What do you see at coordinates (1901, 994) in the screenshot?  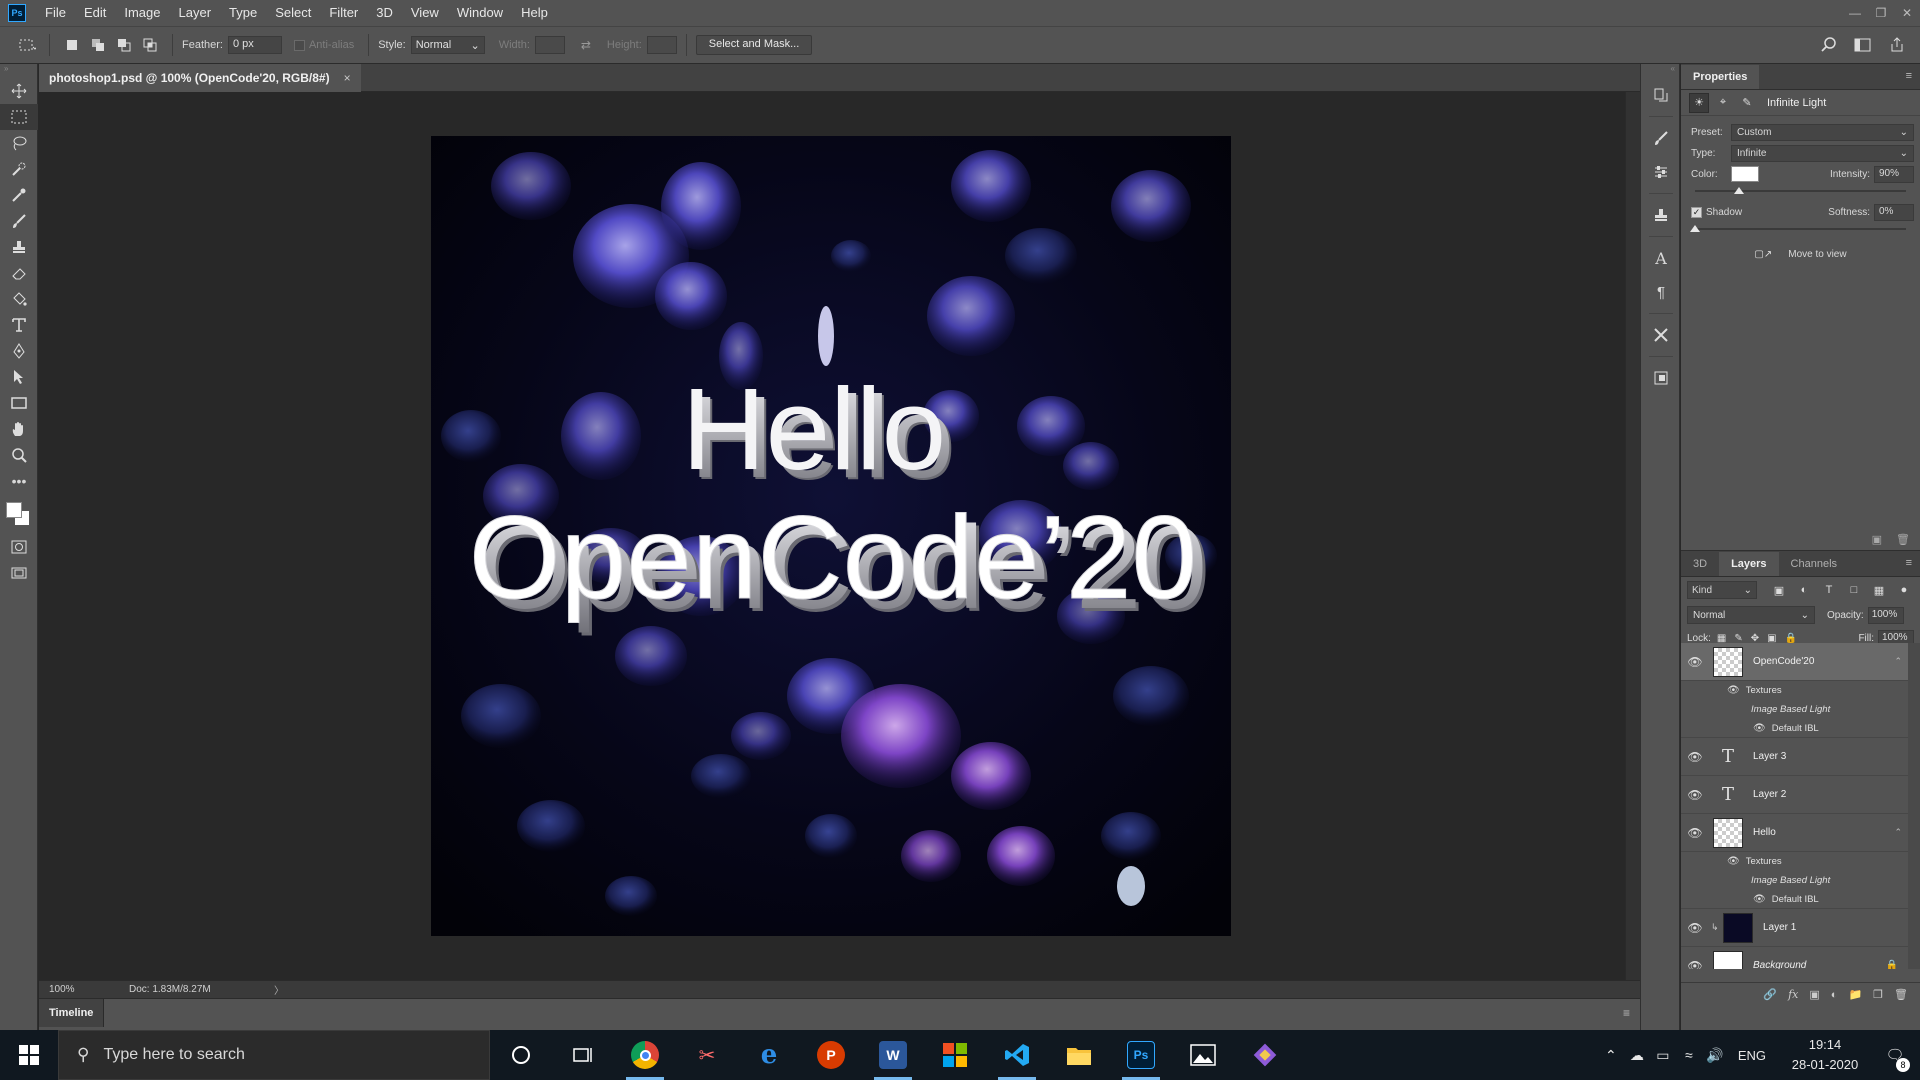 I see `delete-layer-icon: 🗑` at bounding box center [1901, 994].